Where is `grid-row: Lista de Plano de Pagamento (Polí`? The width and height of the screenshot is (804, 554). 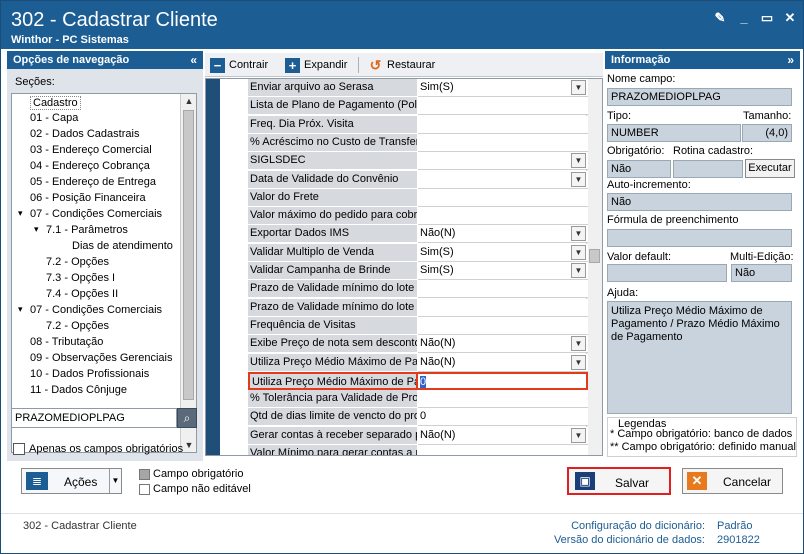 grid-row: Lista de Plano de Pagamento (Polí is located at coordinates (418, 106).